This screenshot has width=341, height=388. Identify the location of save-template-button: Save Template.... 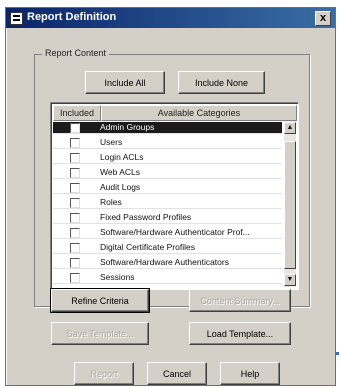
(100, 333).